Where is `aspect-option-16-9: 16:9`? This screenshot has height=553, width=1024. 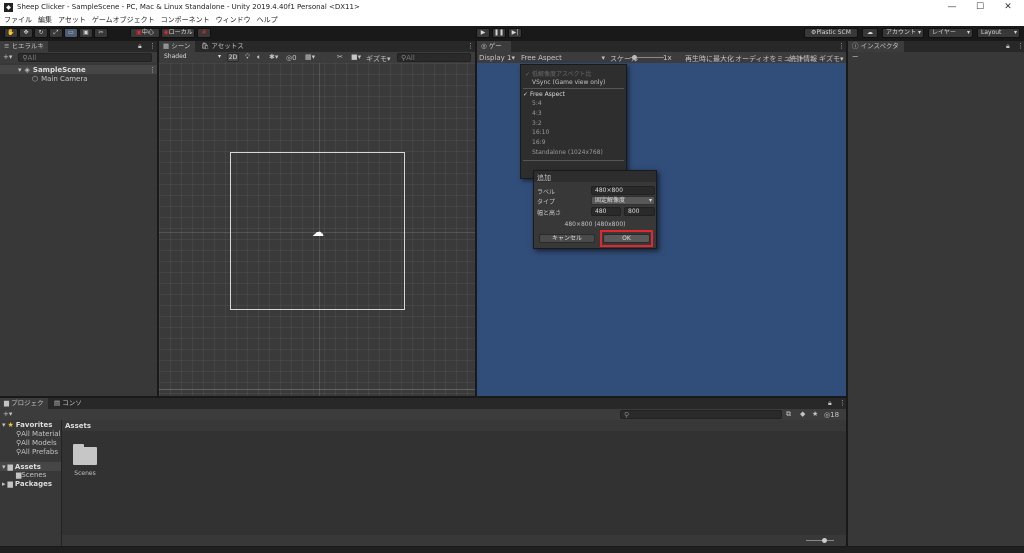
aspect-option-16-9: 16:9 is located at coordinates (538, 142).